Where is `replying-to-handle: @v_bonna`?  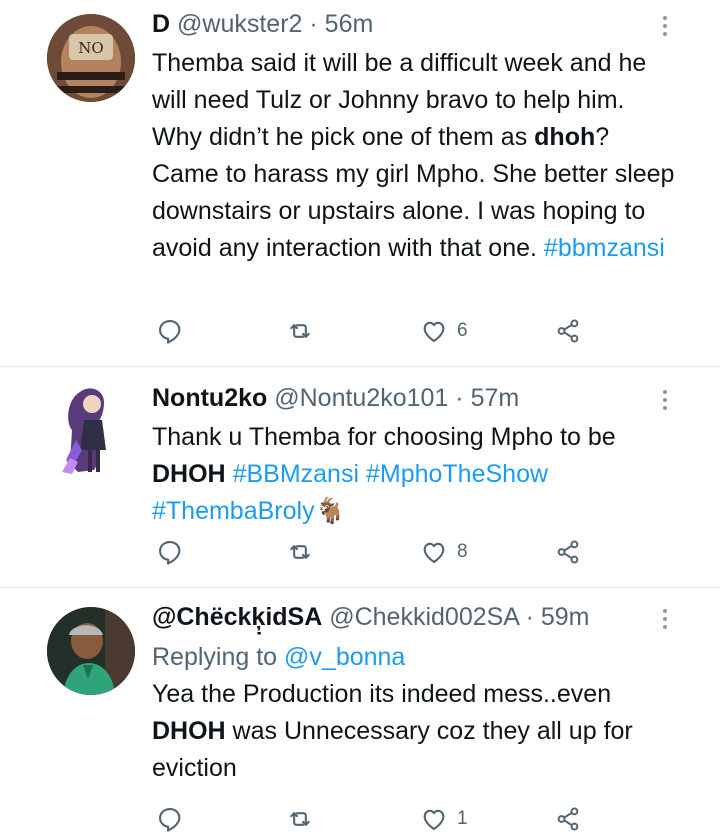
replying-to-handle: @v_bonna is located at coordinates (344, 657).